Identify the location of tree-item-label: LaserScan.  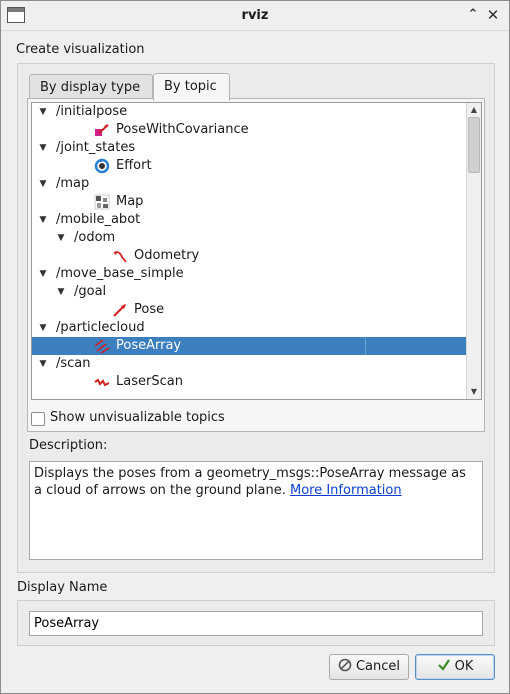
(149, 381).